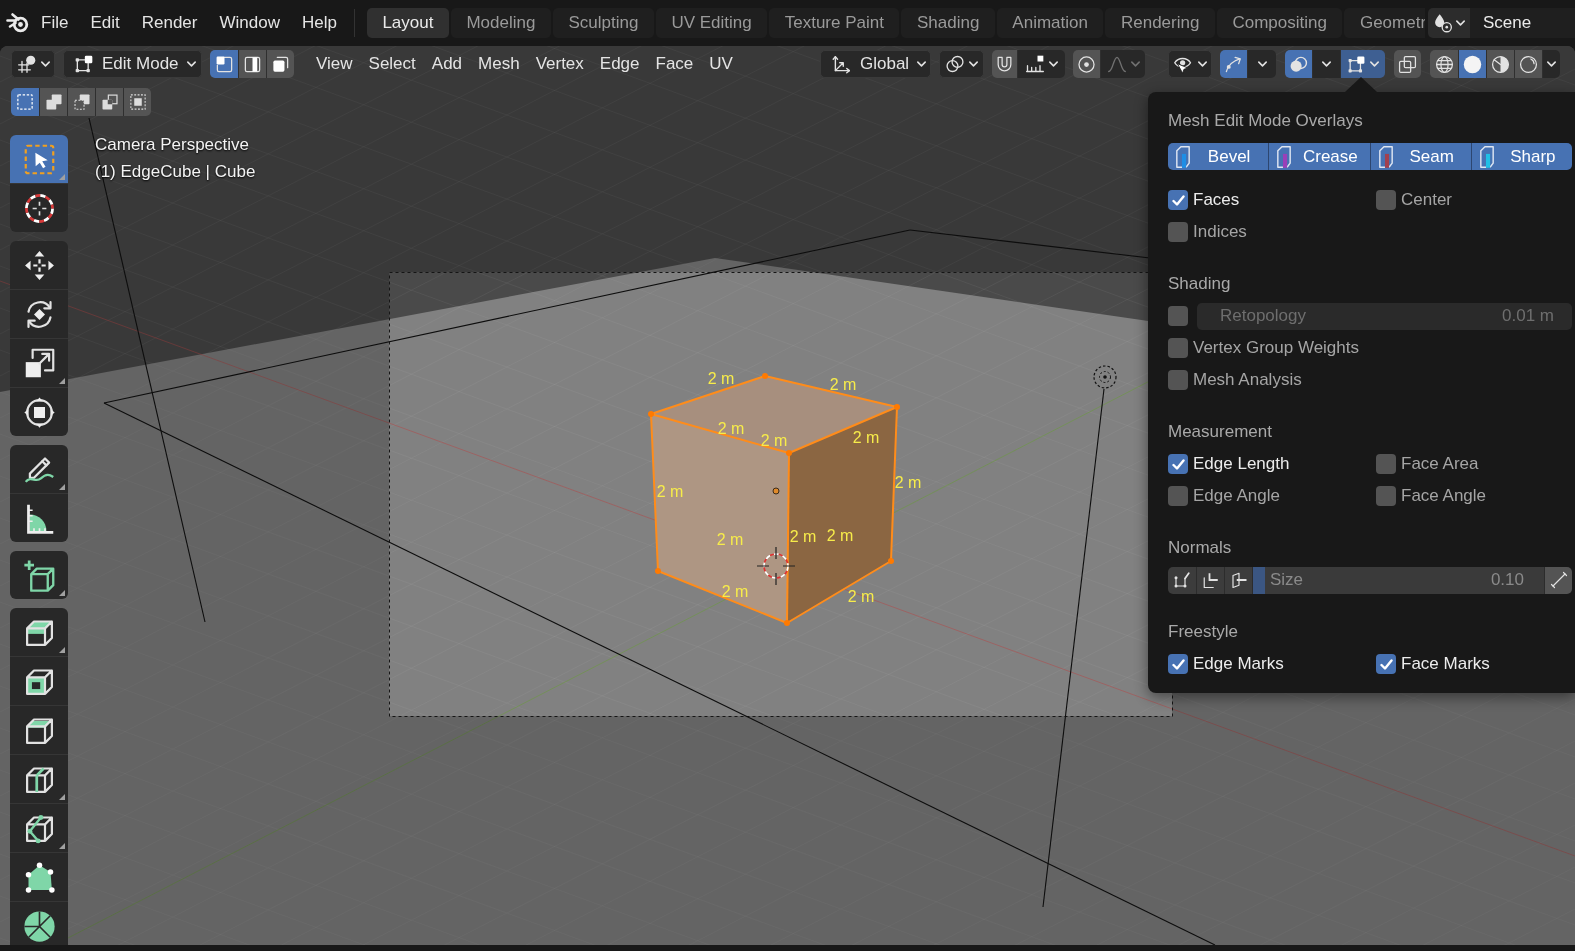 The width and height of the screenshot is (1575, 951). What do you see at coordinates (1551, 64) in the screenshot?
I see `shading-dropdown` at bounding box center [1551, 64].